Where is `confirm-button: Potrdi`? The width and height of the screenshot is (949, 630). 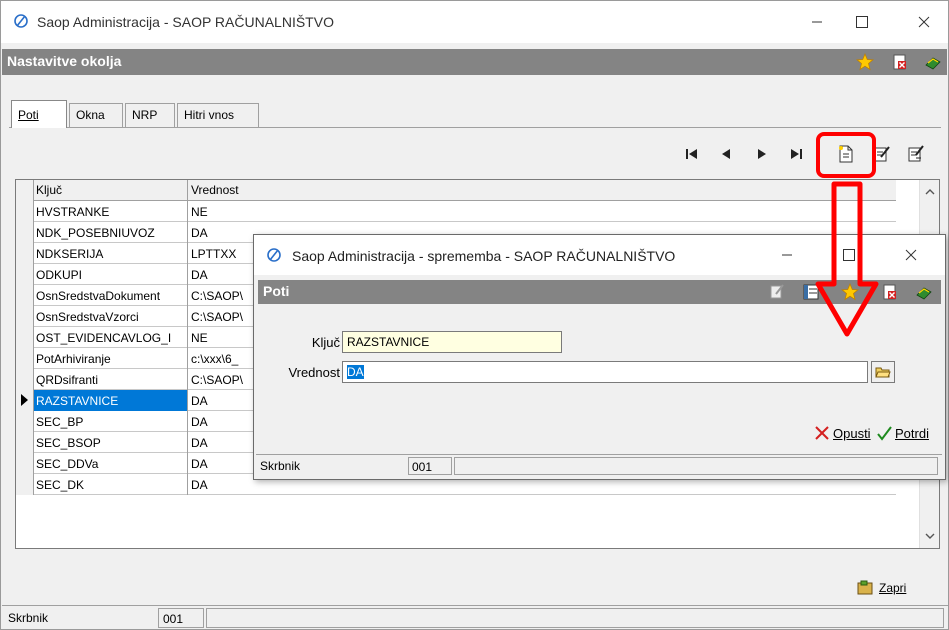
confirm-button: Potrdi is located at coordinates (902, 433).